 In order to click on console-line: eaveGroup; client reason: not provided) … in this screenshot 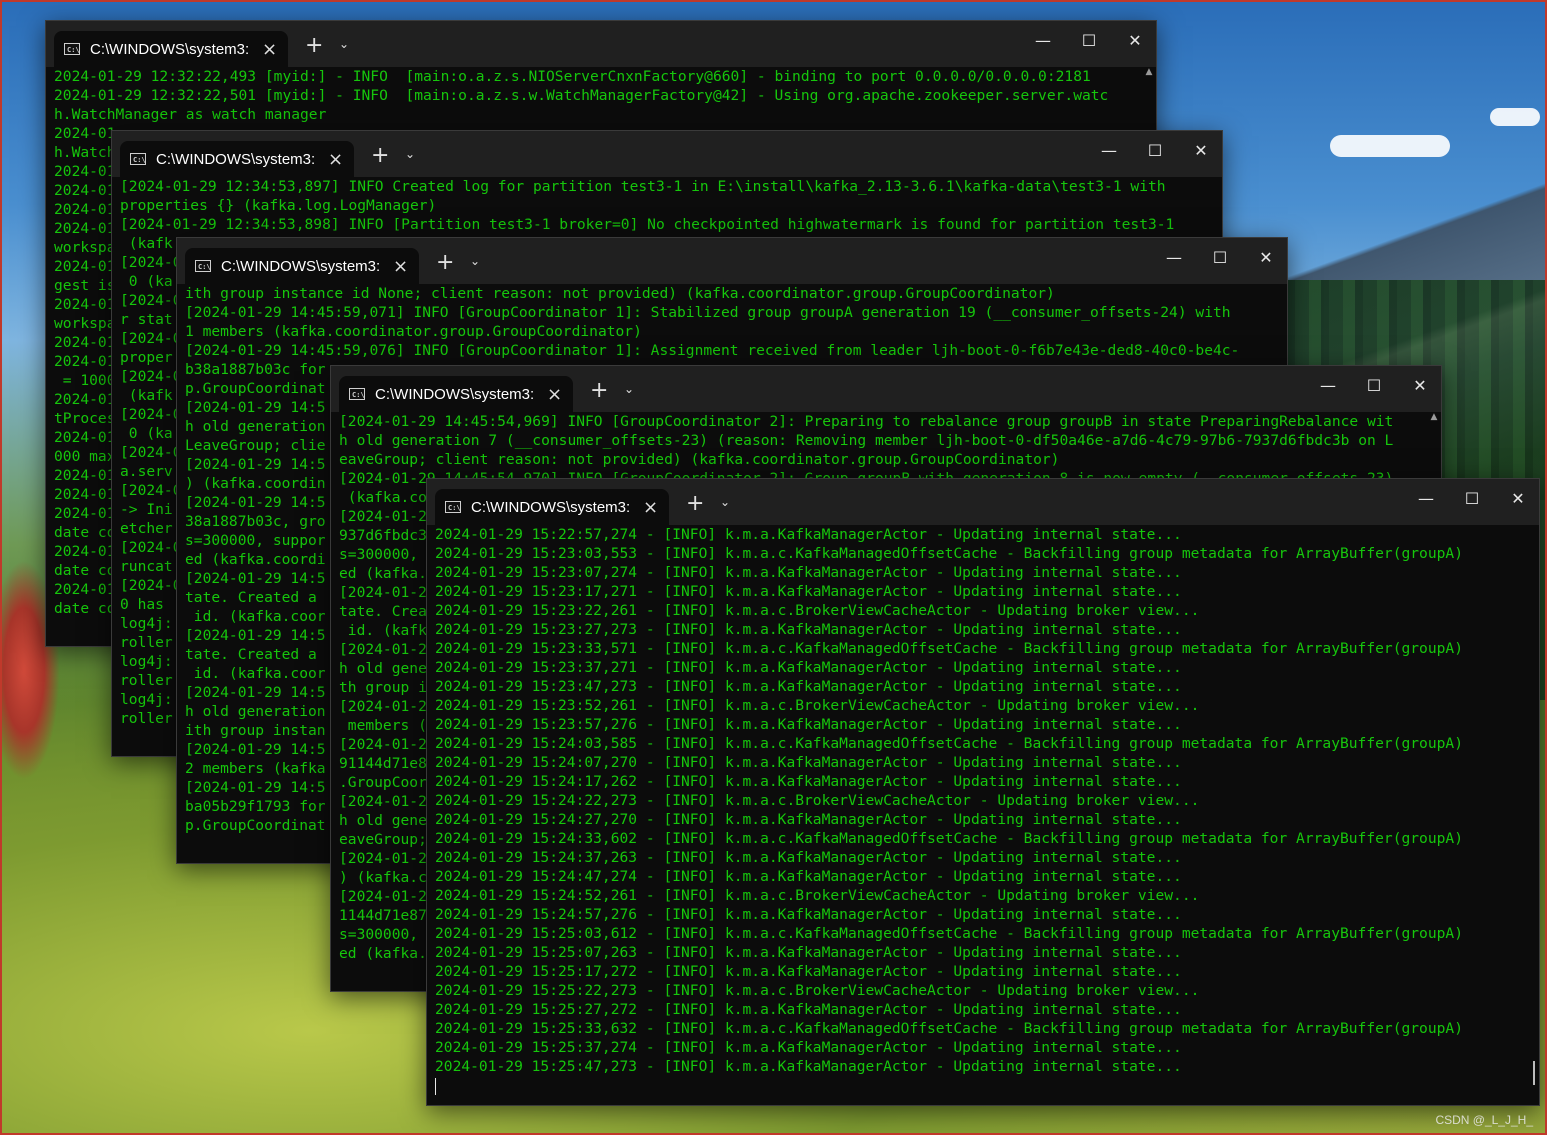, I will do `click(699, 459)`.